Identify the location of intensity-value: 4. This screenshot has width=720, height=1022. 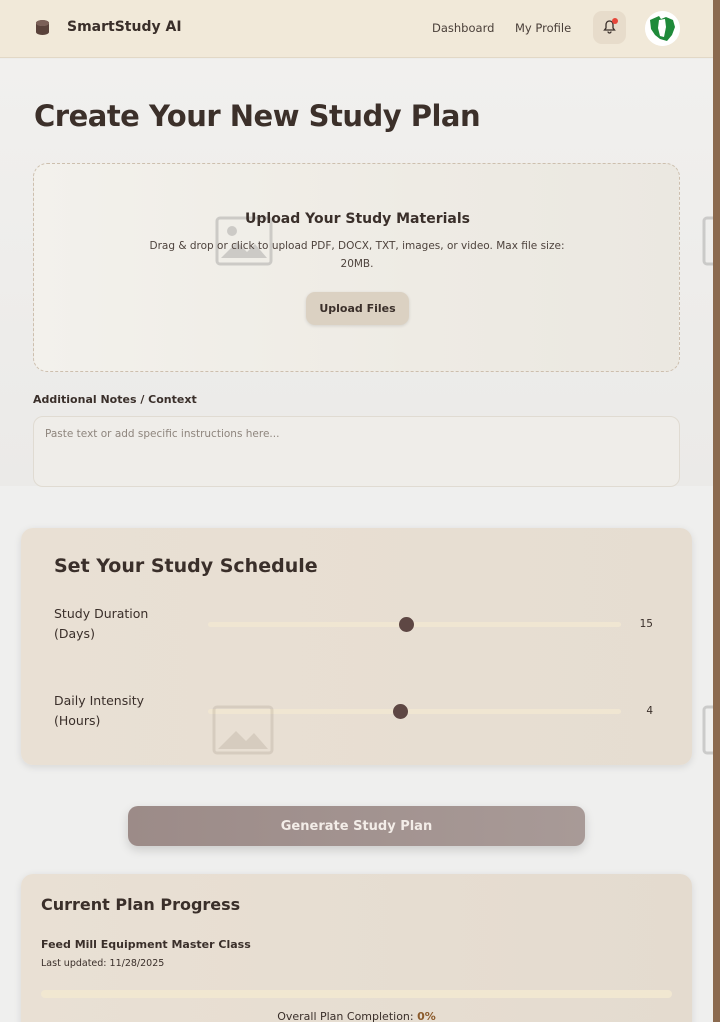
(649, 711).